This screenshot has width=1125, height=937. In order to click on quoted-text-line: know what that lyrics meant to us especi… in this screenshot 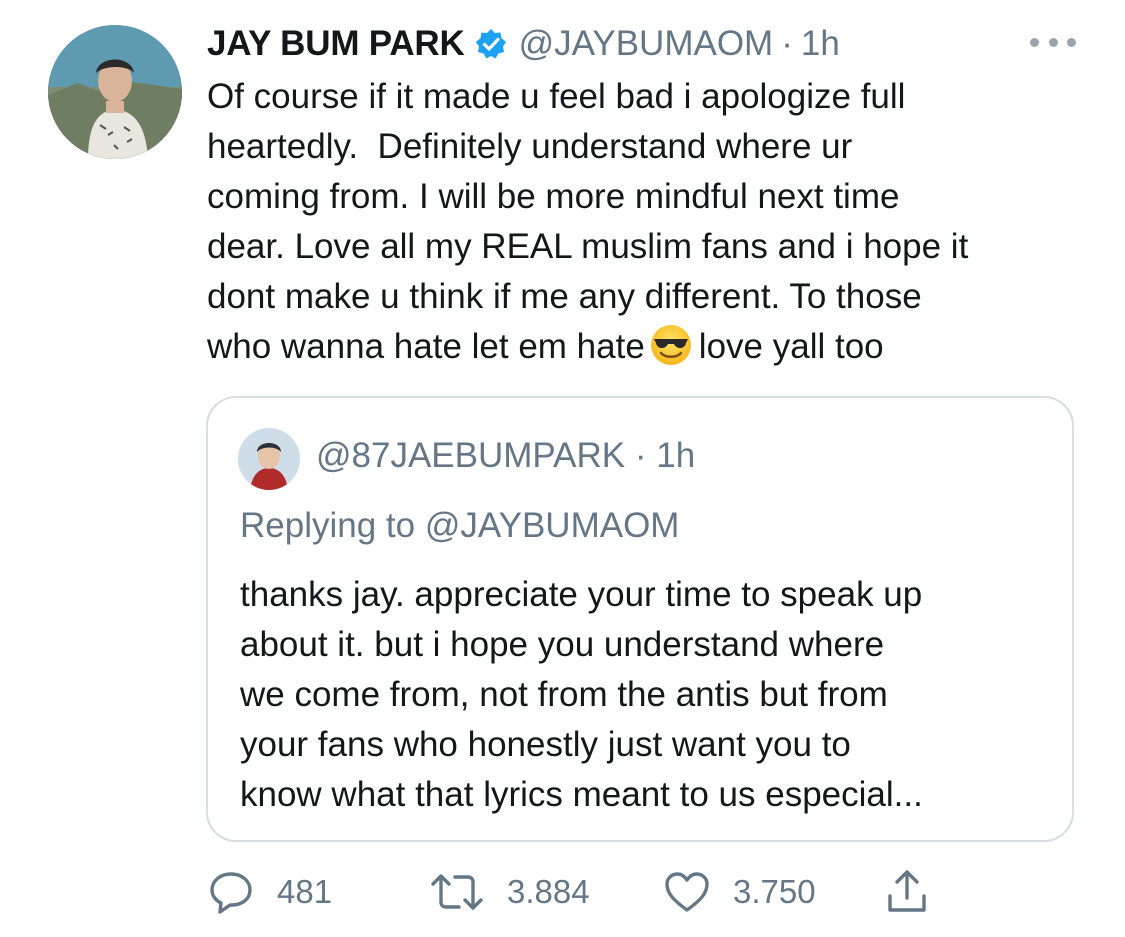, I will do `click(581, 794)`.